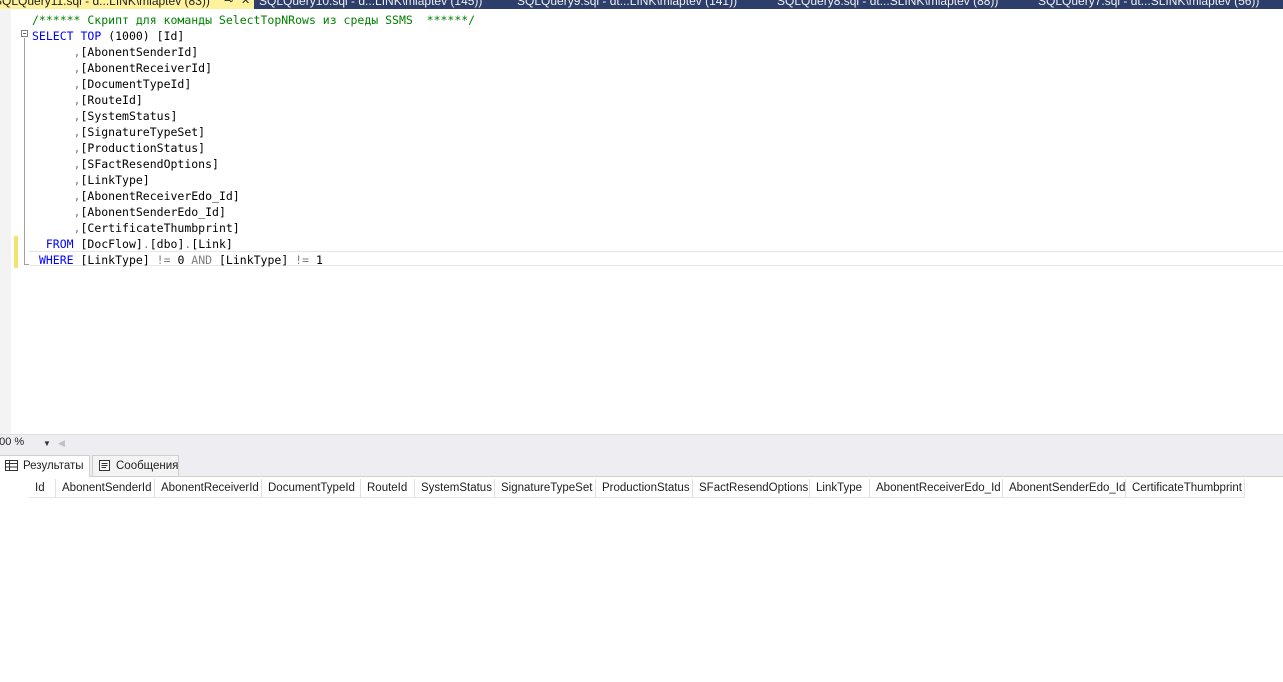 The width and height of the screenshot is (1283, 682). I want to click on column-header-signature-type-set: SignatureTypeSet, so click(545, 488).